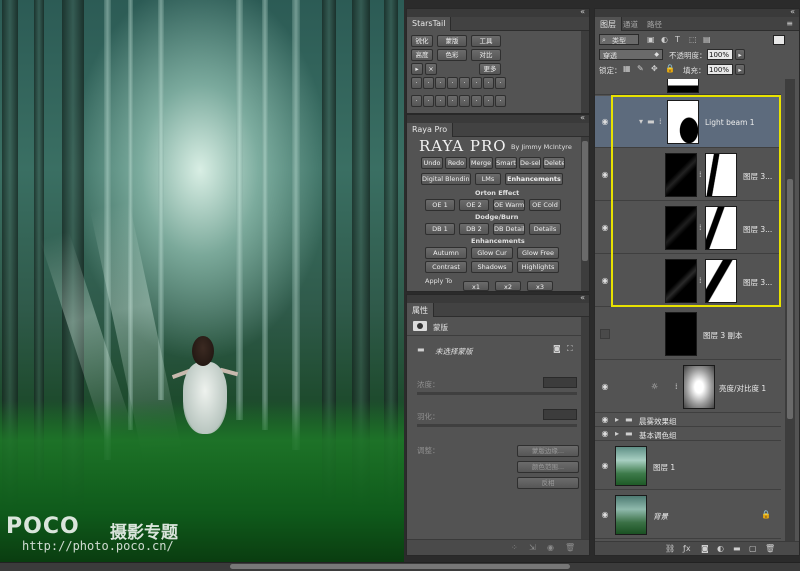 The height and width of the screenshot is (571, 800). What do you see at coordinates (631, 54) in the screenshot?
I see `blend-mode-select: 穿透 ◆` at bounding box center [631, 54].